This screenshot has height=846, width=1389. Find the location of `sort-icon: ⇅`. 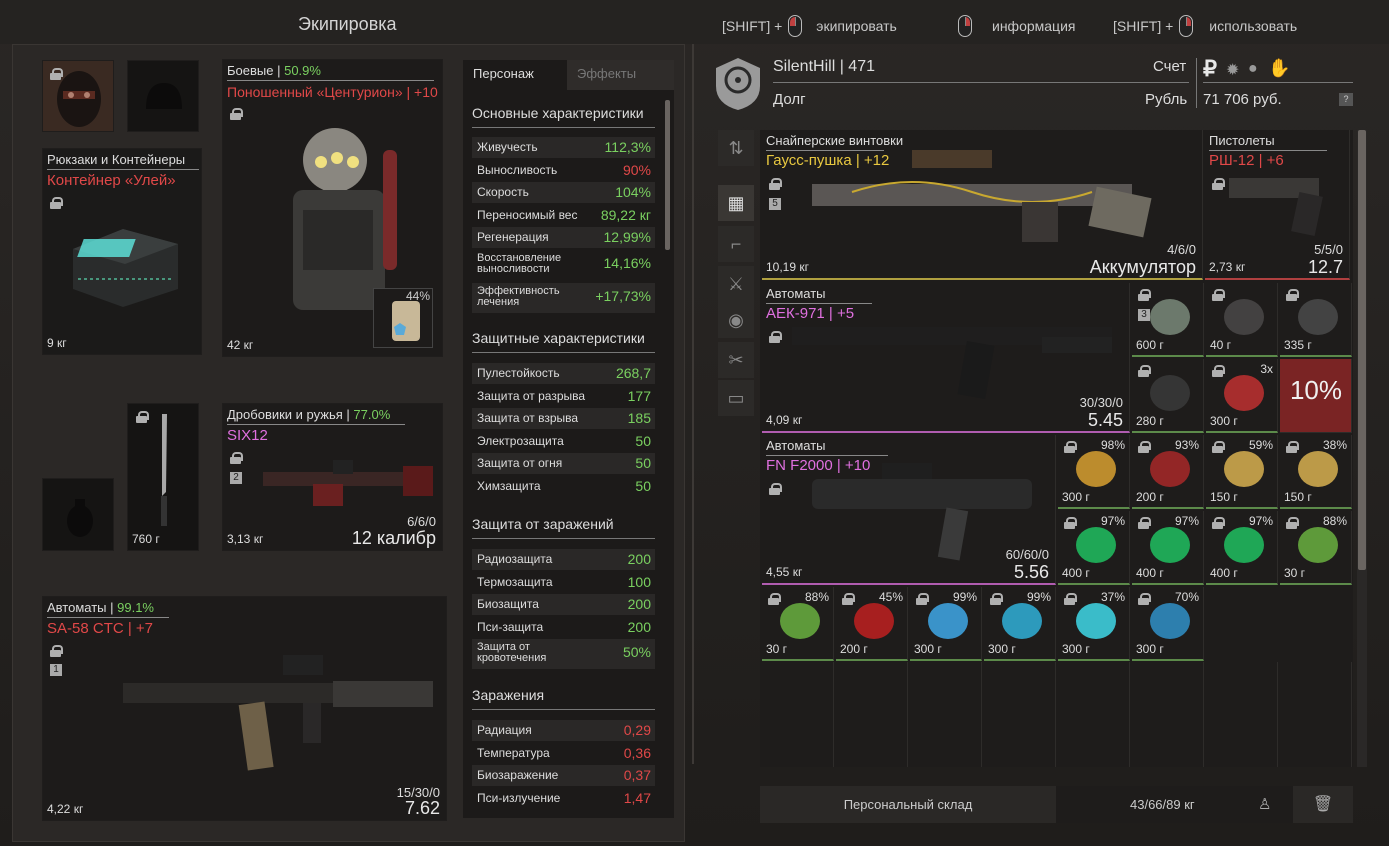

sort-icon: ⇅ is located at coordinates (736, 148).